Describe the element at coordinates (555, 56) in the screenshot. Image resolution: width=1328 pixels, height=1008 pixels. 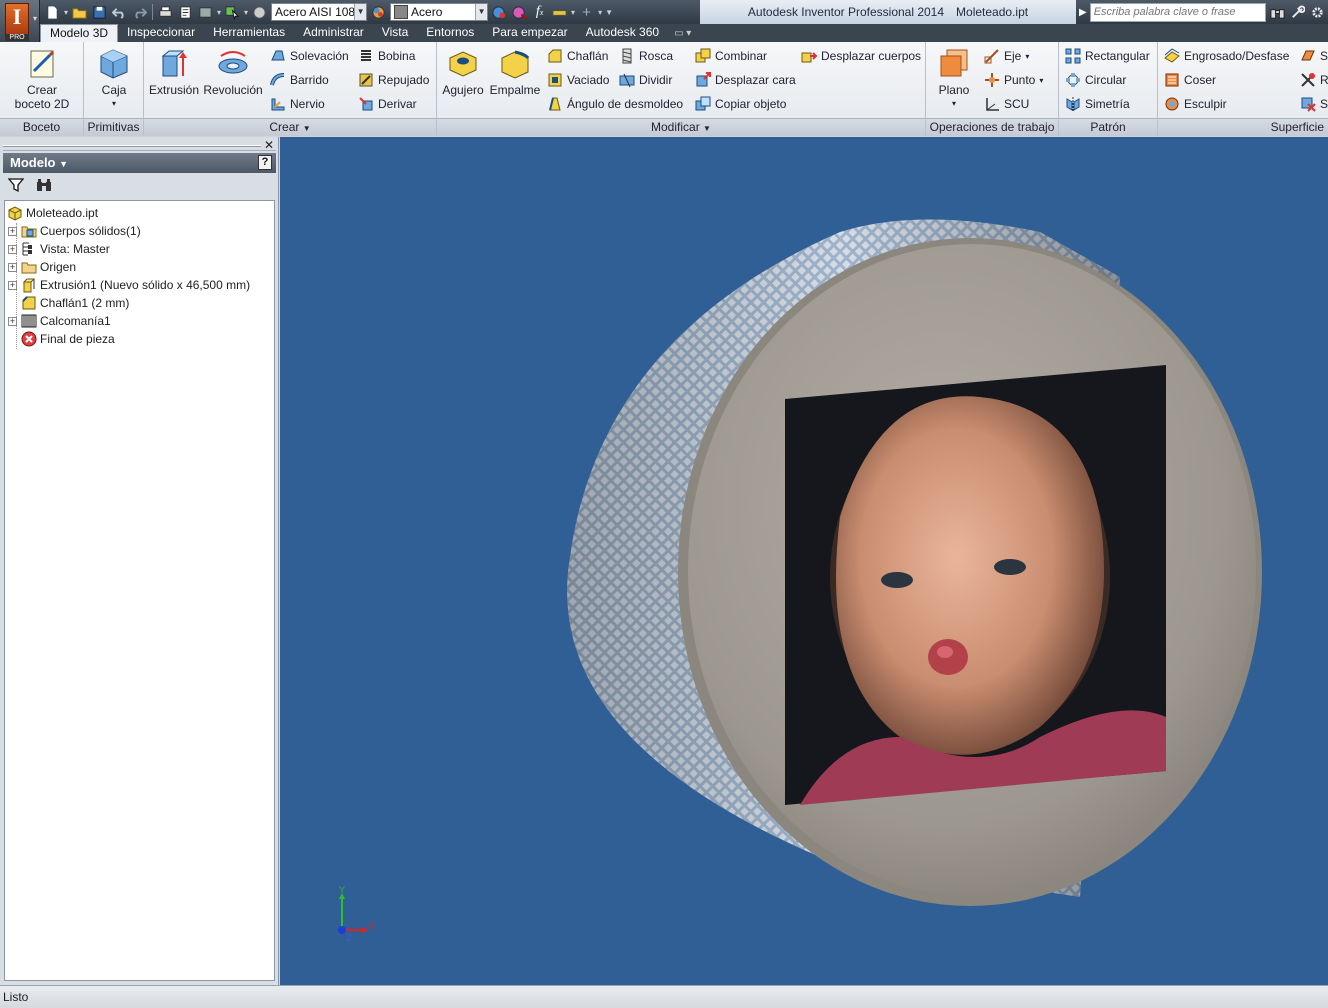
I see `chamfer-icon` at that location.